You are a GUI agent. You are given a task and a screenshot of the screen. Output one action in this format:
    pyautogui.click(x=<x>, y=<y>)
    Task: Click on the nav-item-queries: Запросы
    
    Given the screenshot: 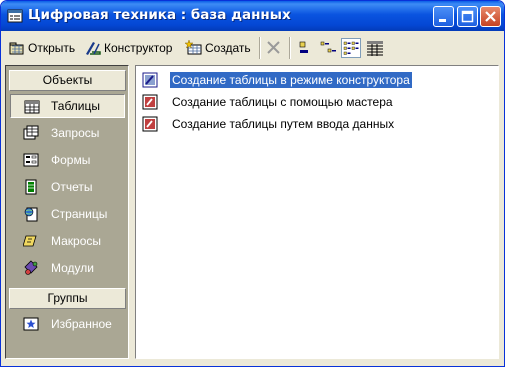 What is the action you would take?
    pyautogui.click(x=67, y=133)
    